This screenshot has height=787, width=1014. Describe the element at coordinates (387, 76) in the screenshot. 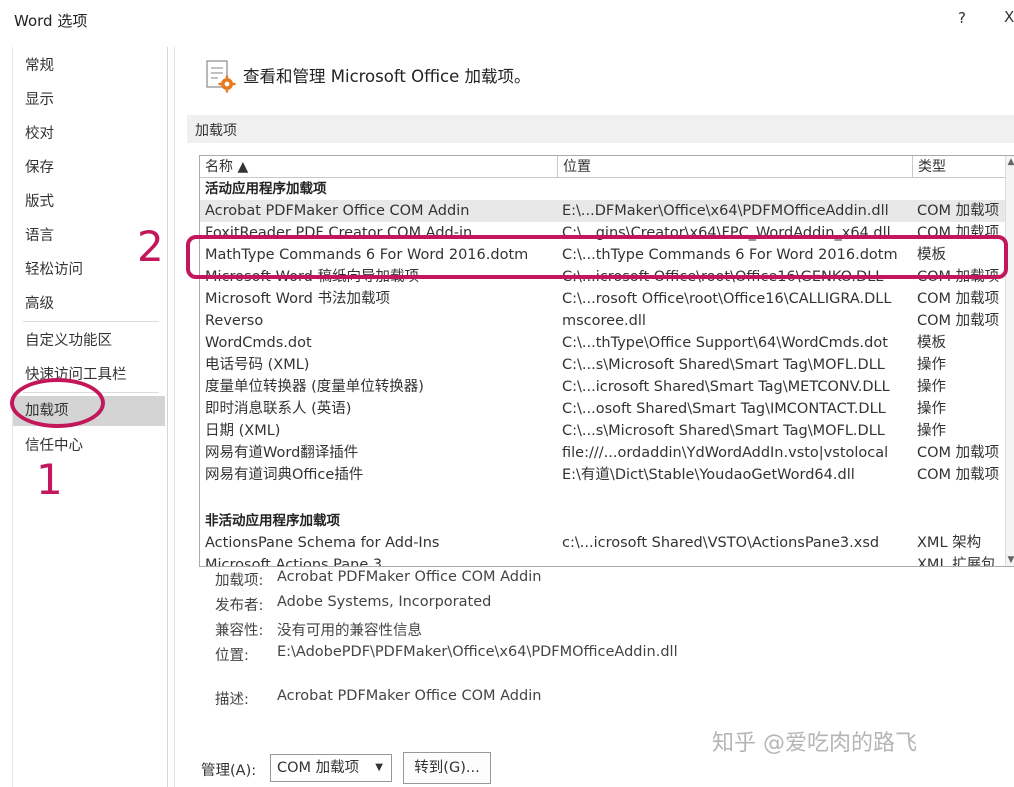

I see `page-title: 查看和管理 Microsoft Office 加载项。` at that location.